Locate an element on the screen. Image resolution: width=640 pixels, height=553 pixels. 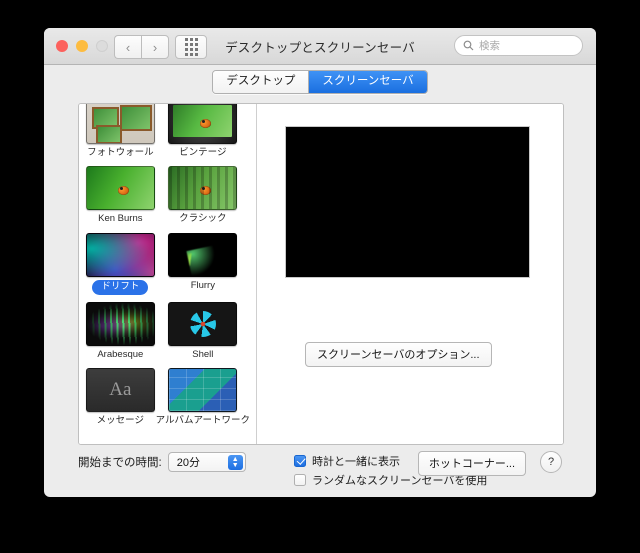
tab-screensaver: スクリーンセーバ is located at coordinates (367, 82).